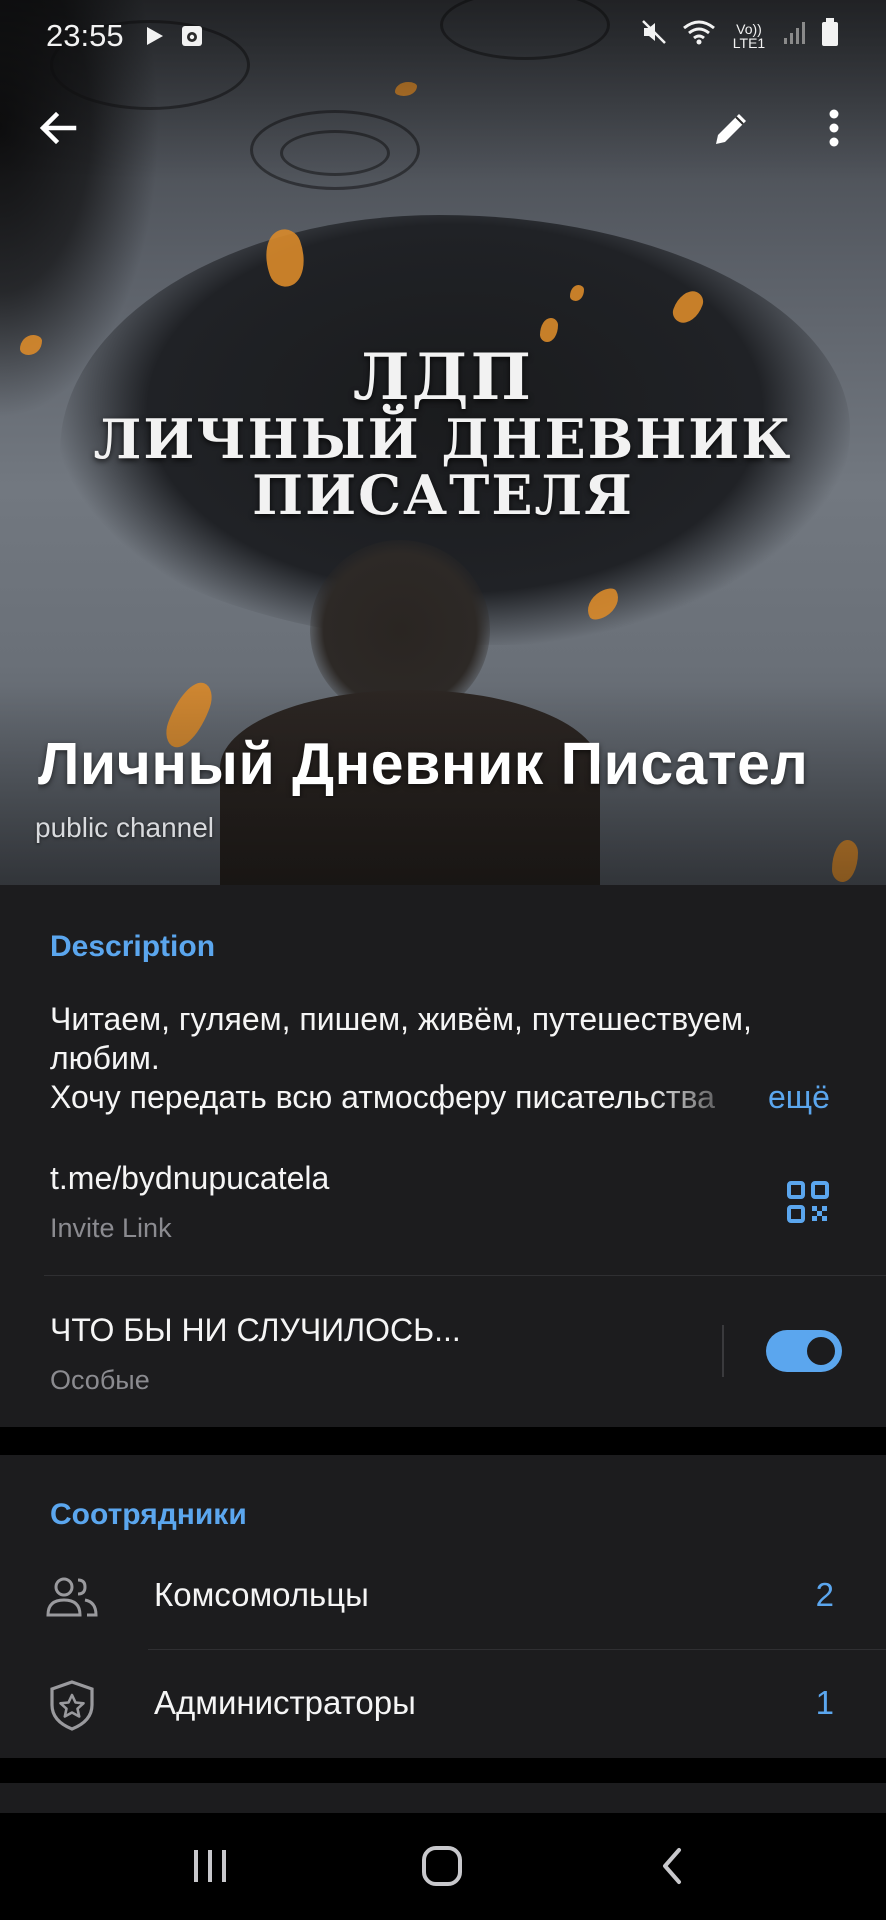 Image resolution: width=886 pixels, height=1920 pixels. I want to click on home-icon, so click(442, 1866).